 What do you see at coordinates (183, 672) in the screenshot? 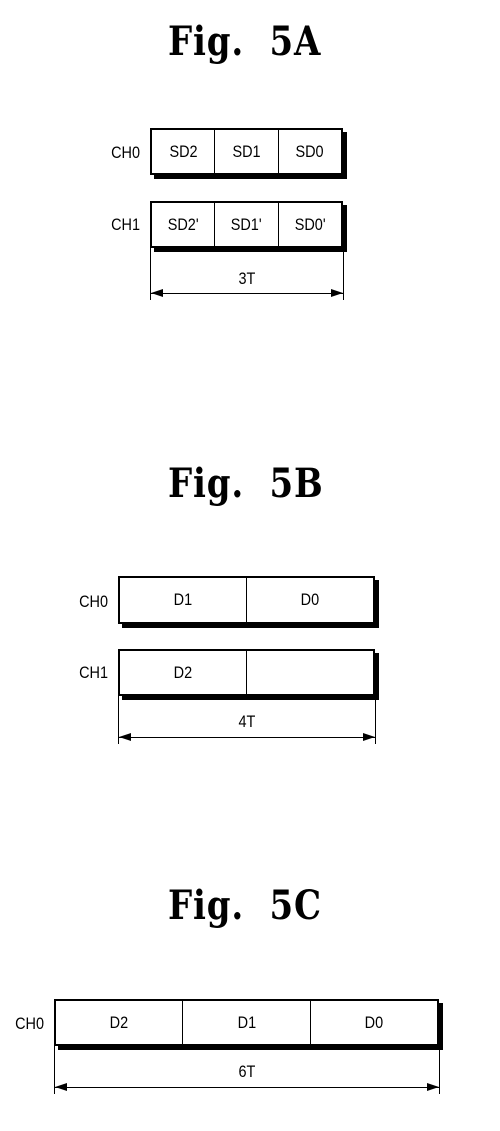
I see `figure-5b-ch1-cell: D2` at bounding box center [183, 672].